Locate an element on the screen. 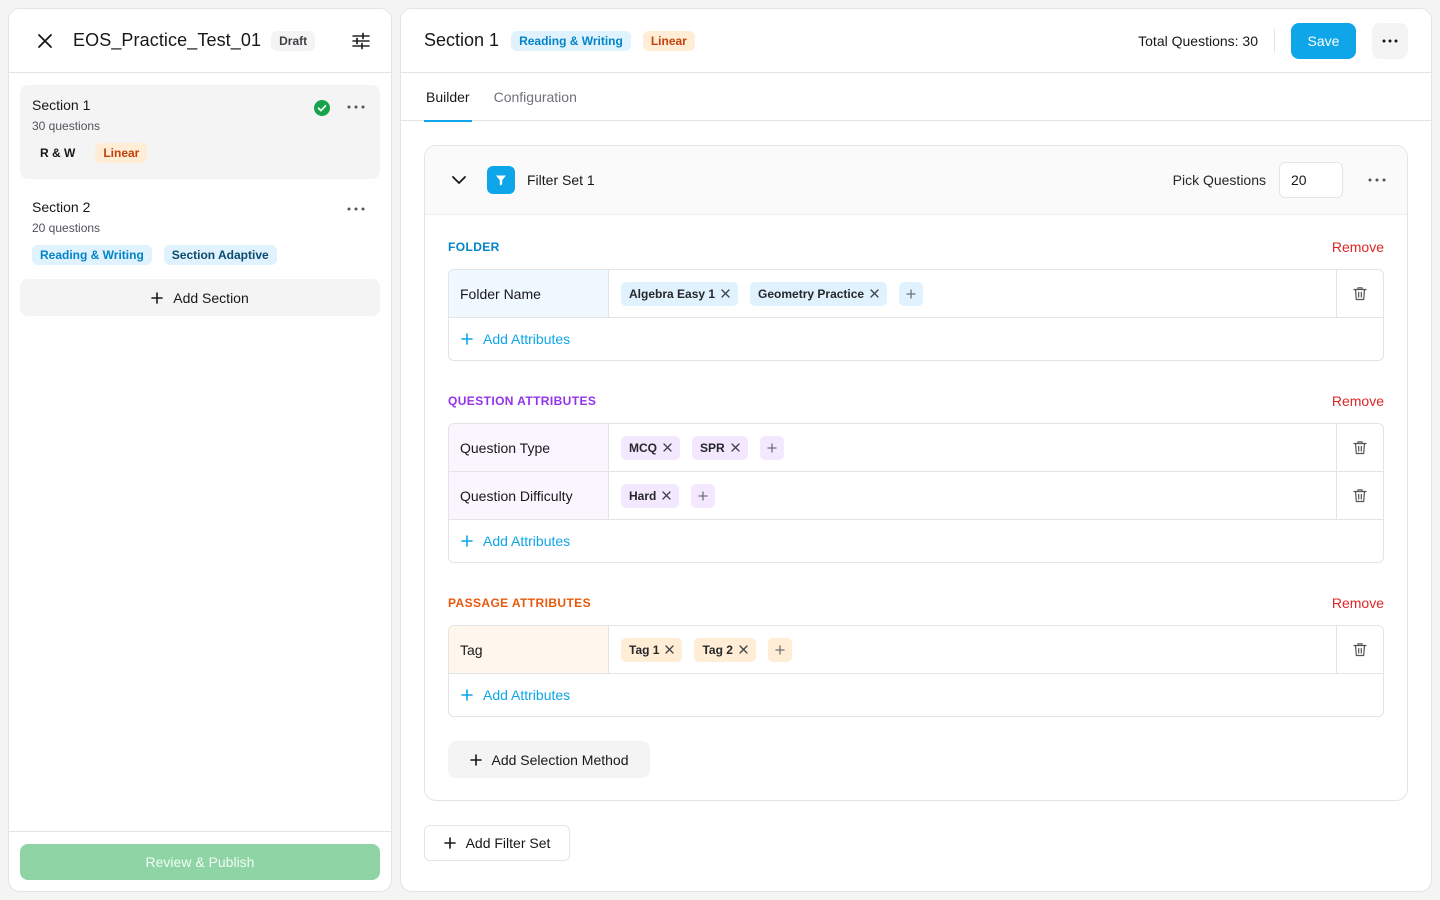 This screenshot has width=1440, height=900. header-more-button is located at coordinates (1390, 40).